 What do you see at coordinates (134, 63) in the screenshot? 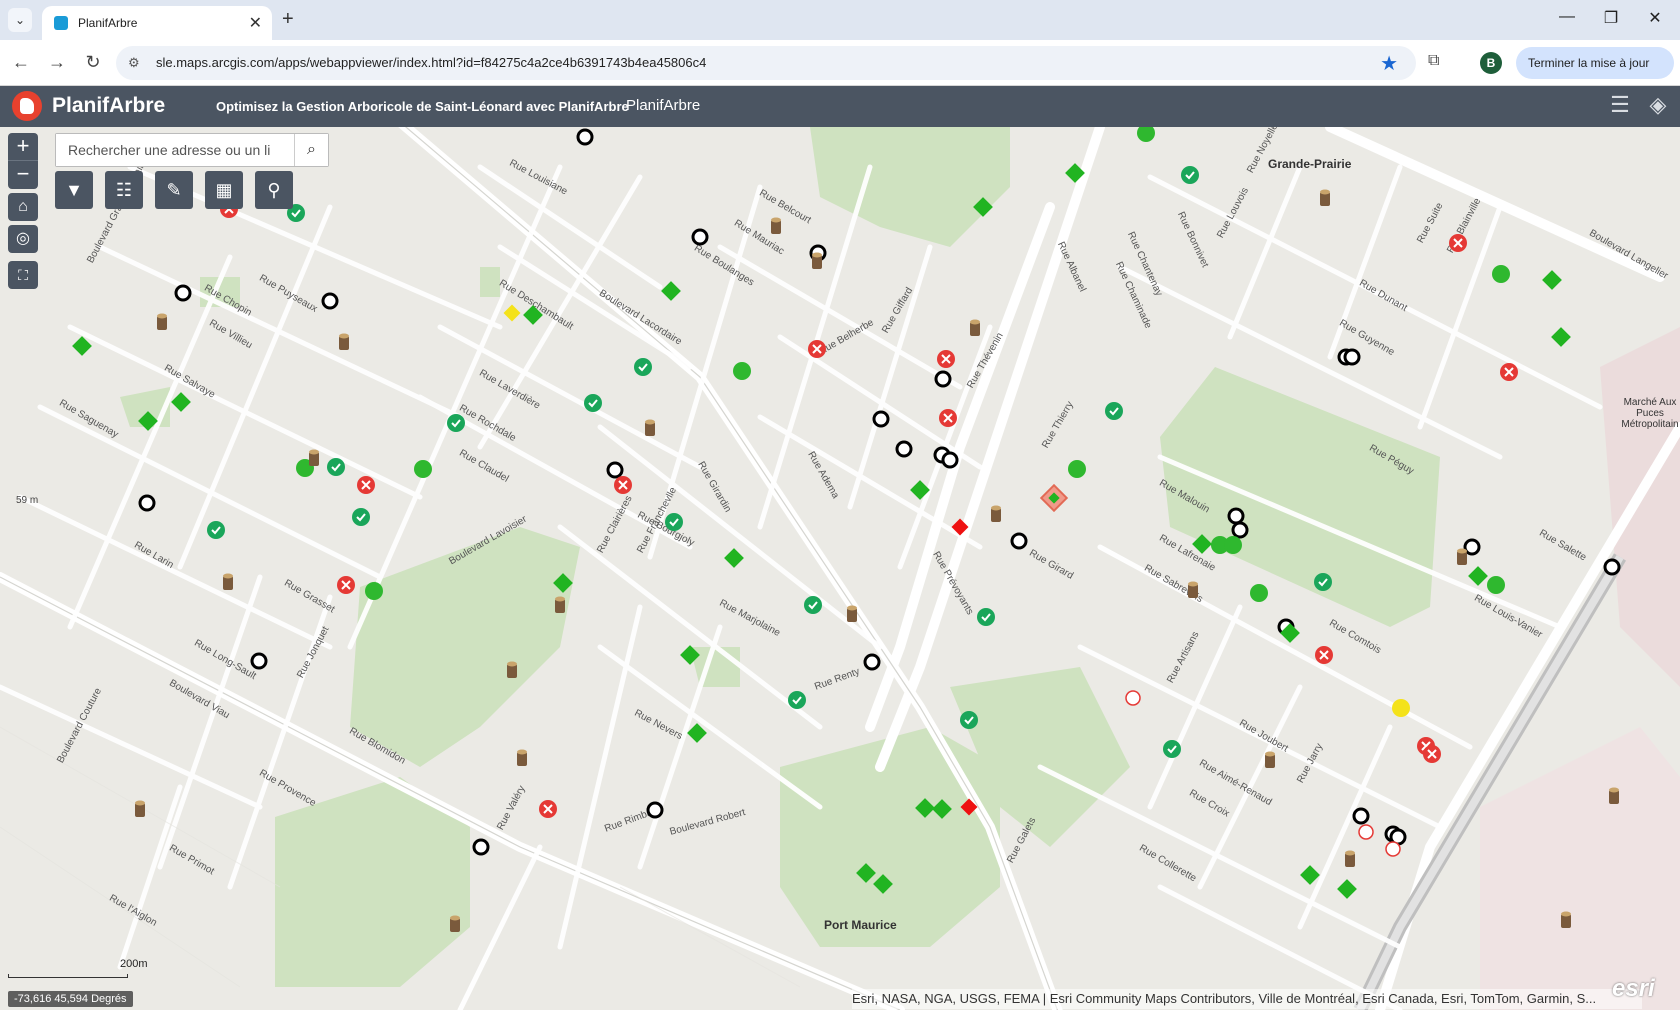
I see `site-info-icon: ⚙` at bounding box center [134, 63].